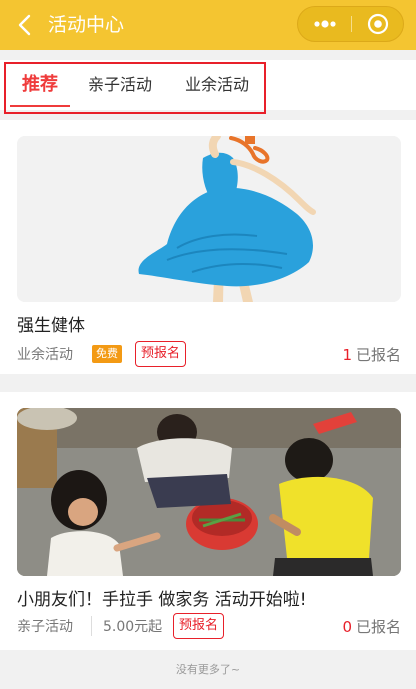  Describe the element at coordinates (120, 83) in the screenshot. I see `tab-parent-child: 亲子活动` at that location.